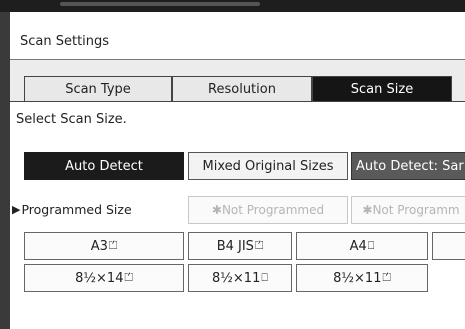 This screenshot has width=465, height=329. What do you see at coordinates (160, 4) in the screenshot?
I see `top-highlight` at bounding box center [160, 4].